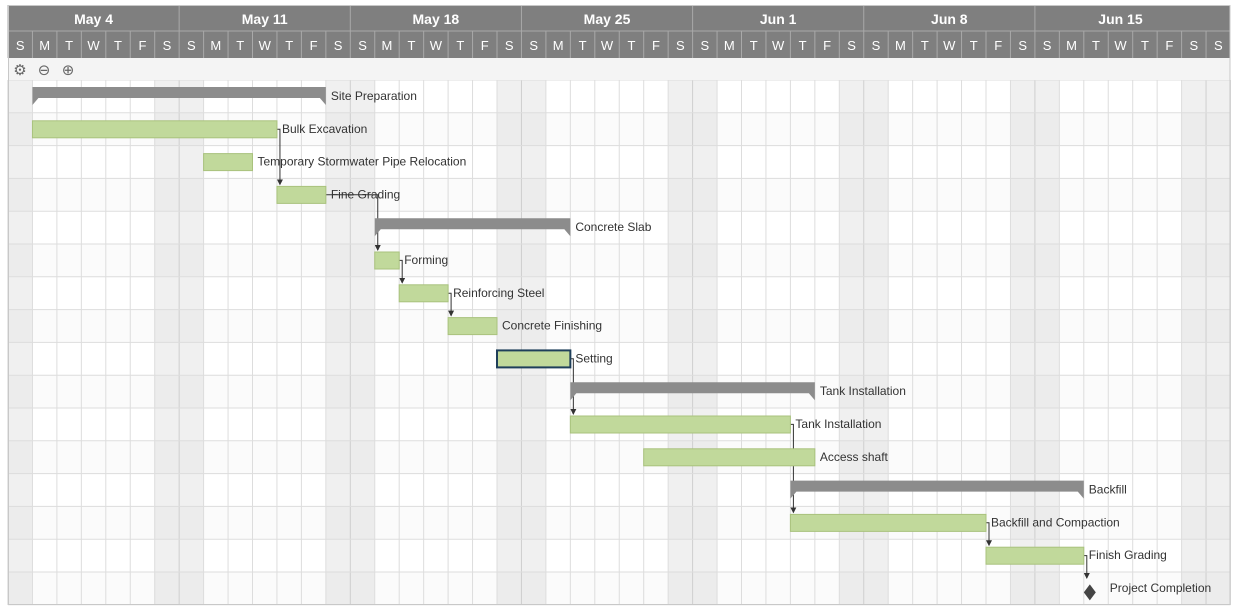 This screenshot has width=1235, height=606. What do you see at coordinates (44, 70) in the screenshot?
I see `zoom-out-icon: ⊖` at bounding box center [44, 70].